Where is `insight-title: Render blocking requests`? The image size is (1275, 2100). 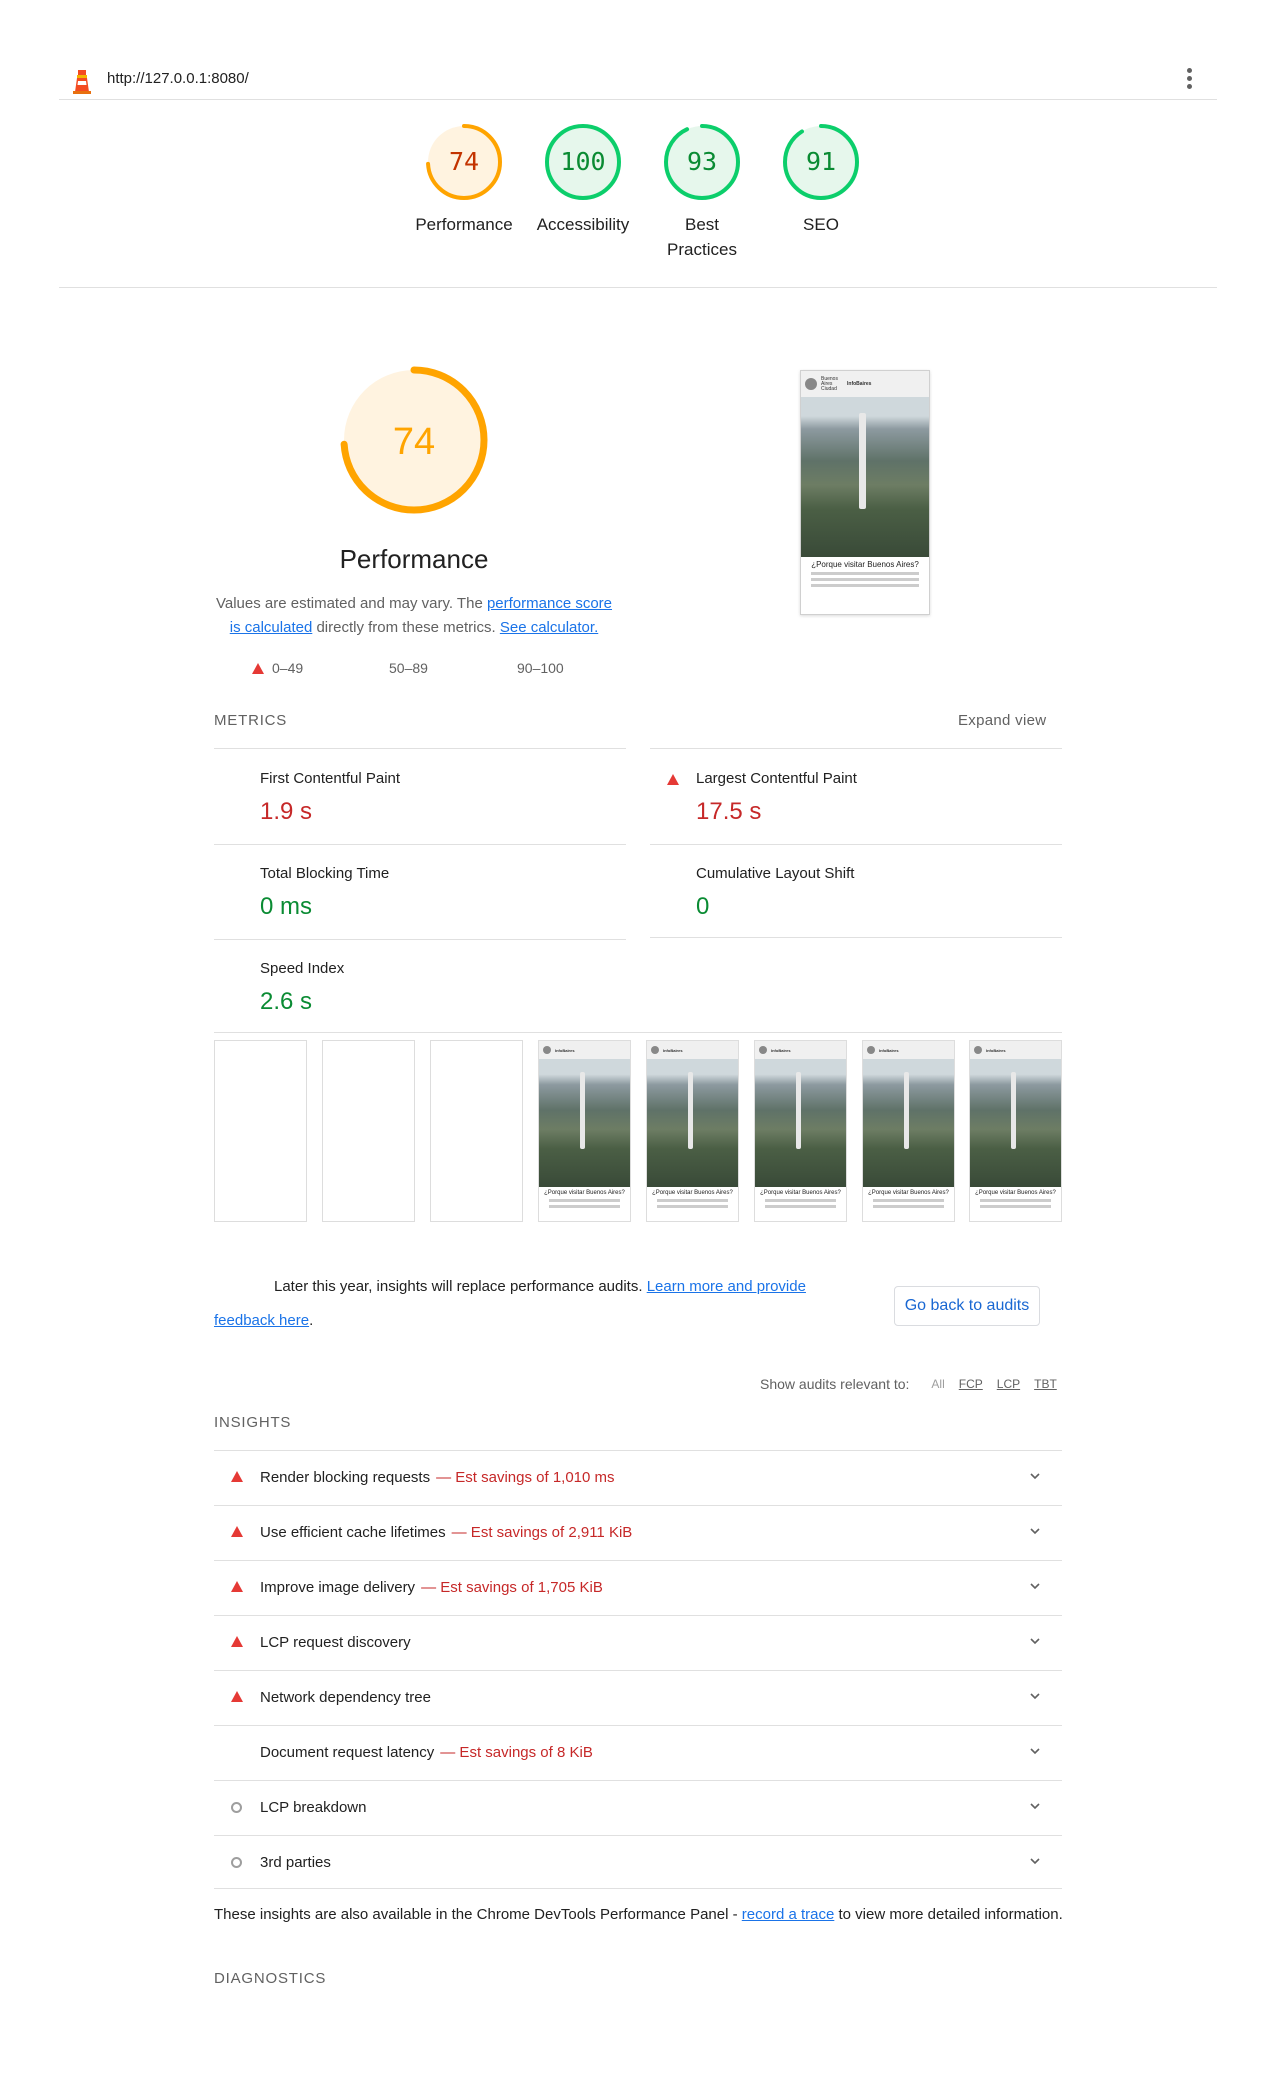
insight-title: Render blocking requests is located at coordinates (345, 1477).